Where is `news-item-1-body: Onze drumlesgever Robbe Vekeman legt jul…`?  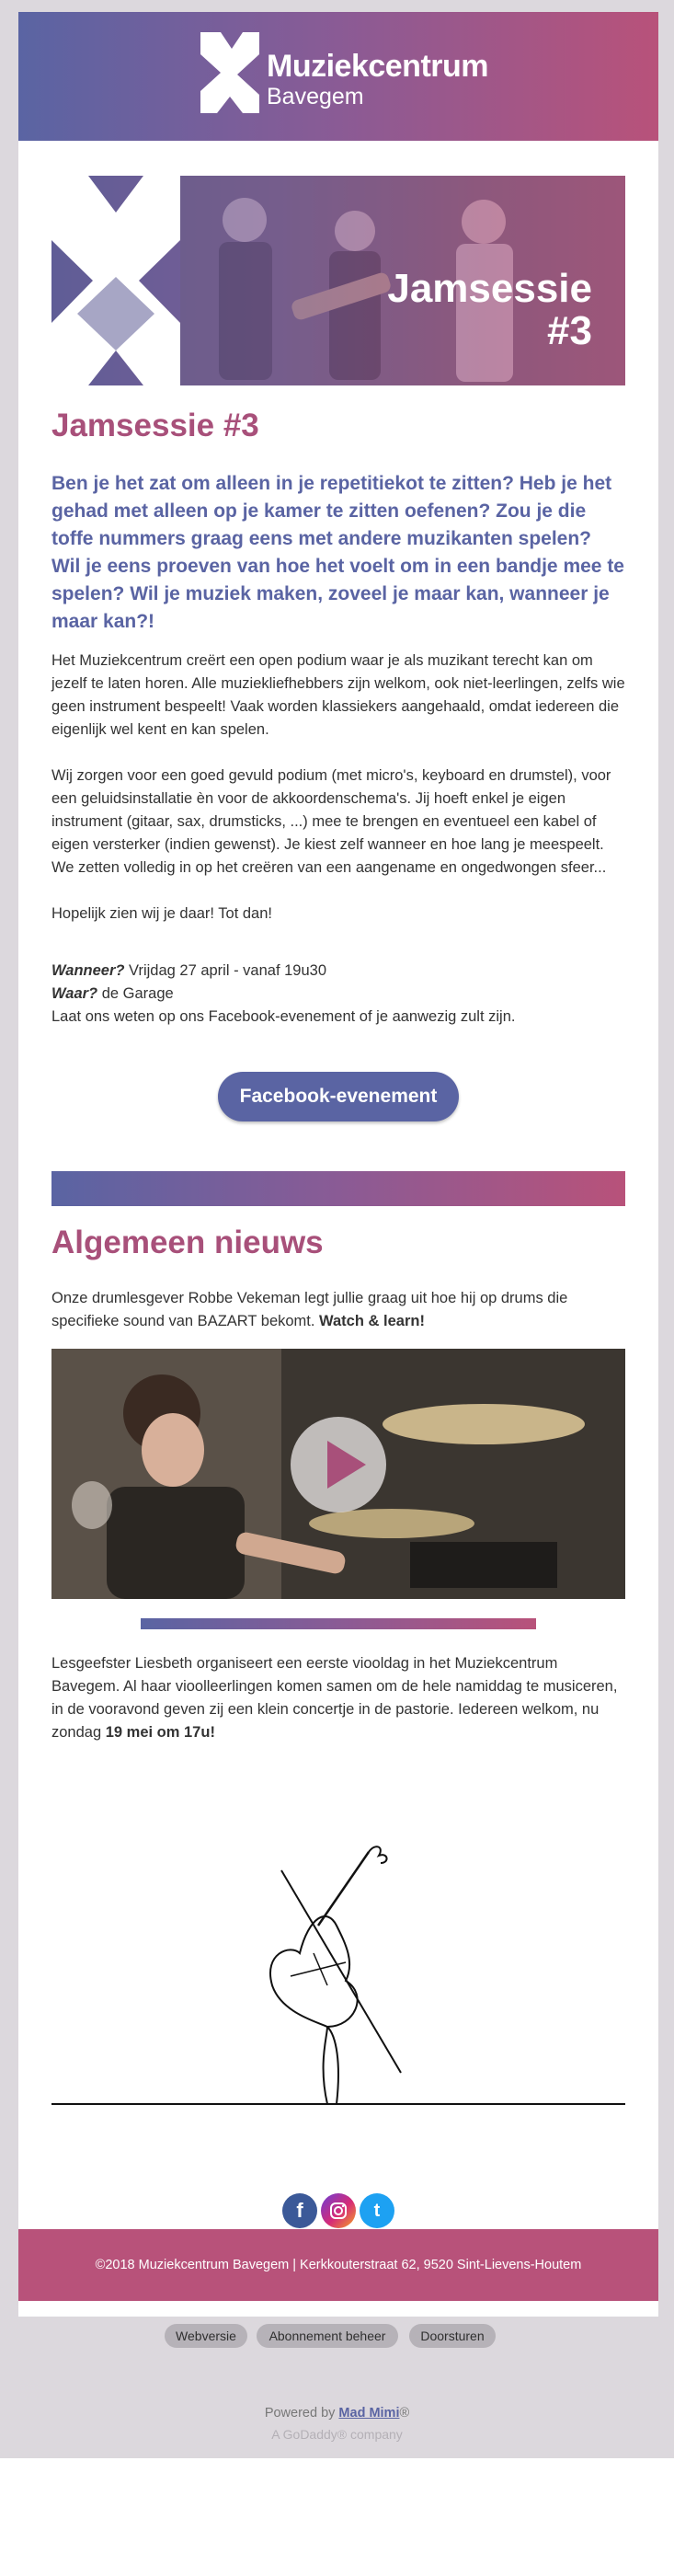 news-item-1-body: Onze drumlesgever Robbe Vekeman legt jul… is located at coordinates (309, 1309).